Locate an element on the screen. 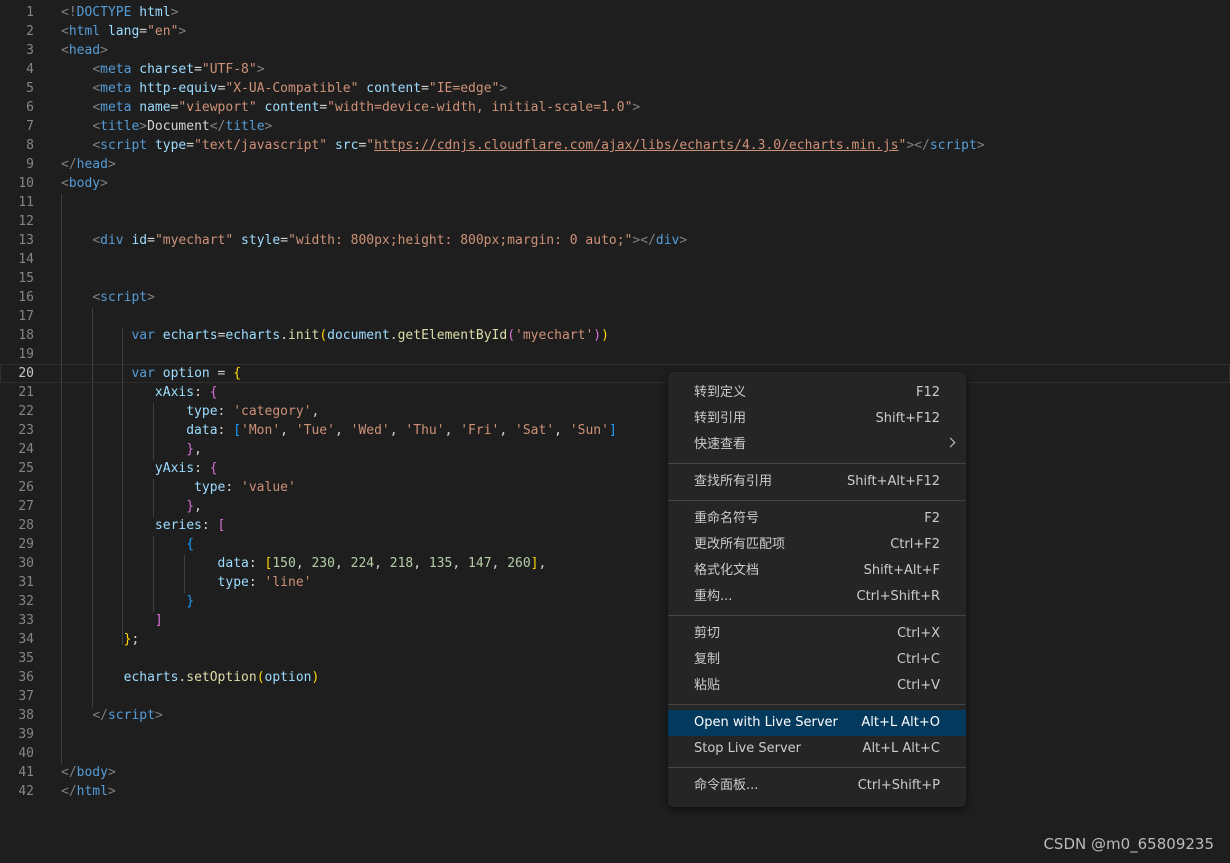 The image size is (1230, 863). code-line: 31 type: 'line' is located at coordinates (615, 582).